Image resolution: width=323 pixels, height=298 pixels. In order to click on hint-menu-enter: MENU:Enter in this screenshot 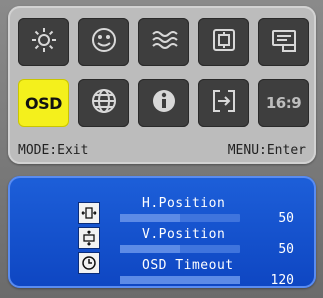, I will do `click(266, 150)`.